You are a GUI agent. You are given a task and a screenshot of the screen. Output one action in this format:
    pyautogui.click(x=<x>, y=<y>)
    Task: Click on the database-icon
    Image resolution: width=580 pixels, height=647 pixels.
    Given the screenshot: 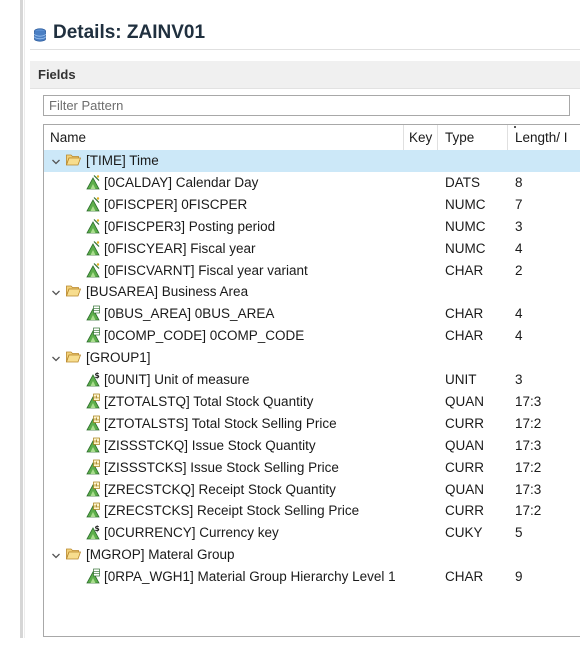 What is the action you would take?
    pyautogui.click(x=40, y=35)
    